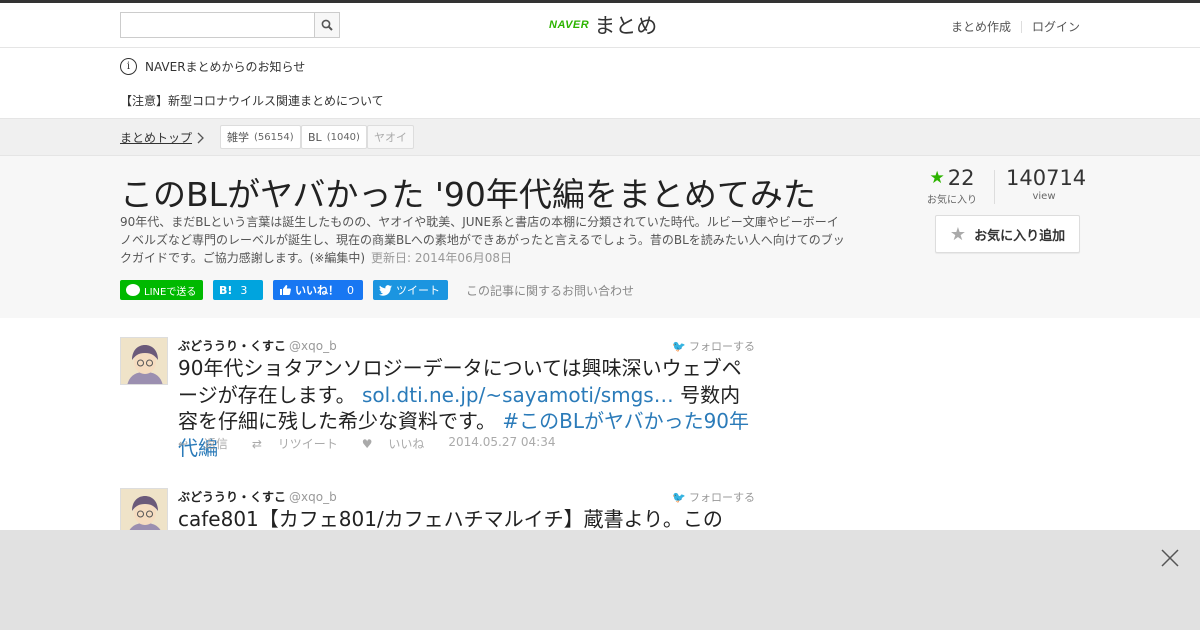 The image size is (1200, 630). Describe the element at coordinates (550, 290) in the screenshot. I see `inquiry-link: この記事に関するお問い合わせ` at that location.